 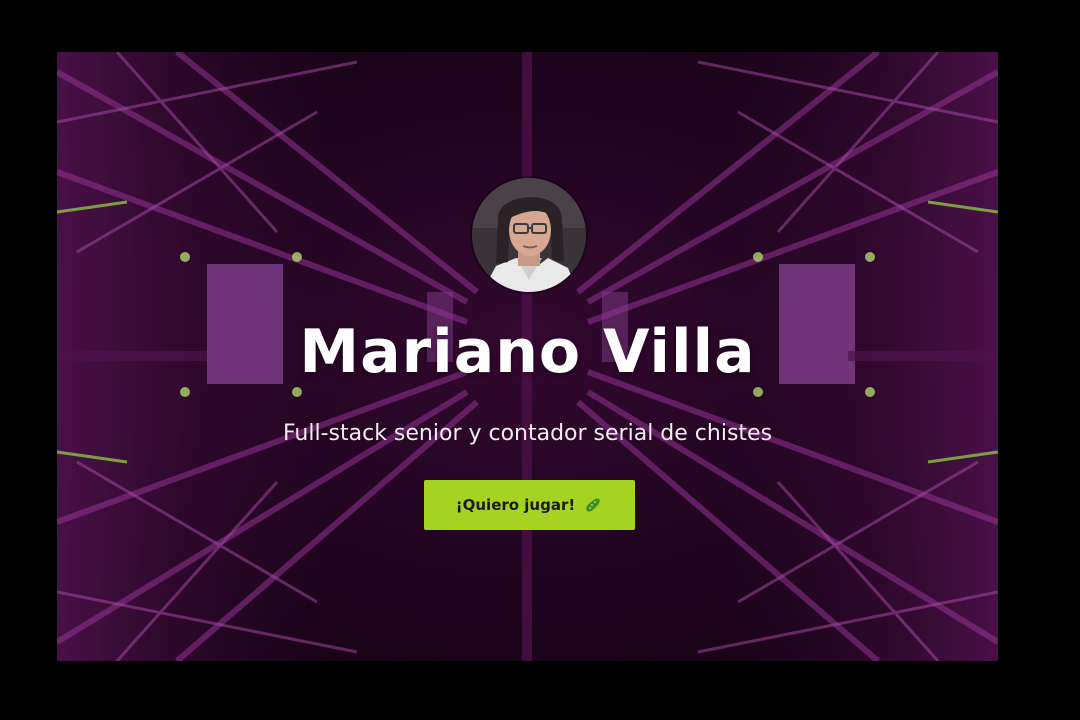 I want to click on play-button-label: ¡Quiero jugar!, so click(x=515, y=505).